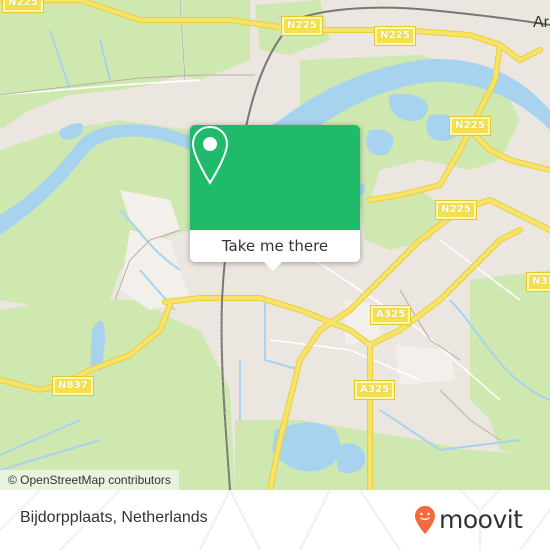 This screenshot has height=550, width=550. What do you see at coordinates (73, 386) in the screenshot?
I see `road-shield-n837: N837` at bounding box center [73, 386].